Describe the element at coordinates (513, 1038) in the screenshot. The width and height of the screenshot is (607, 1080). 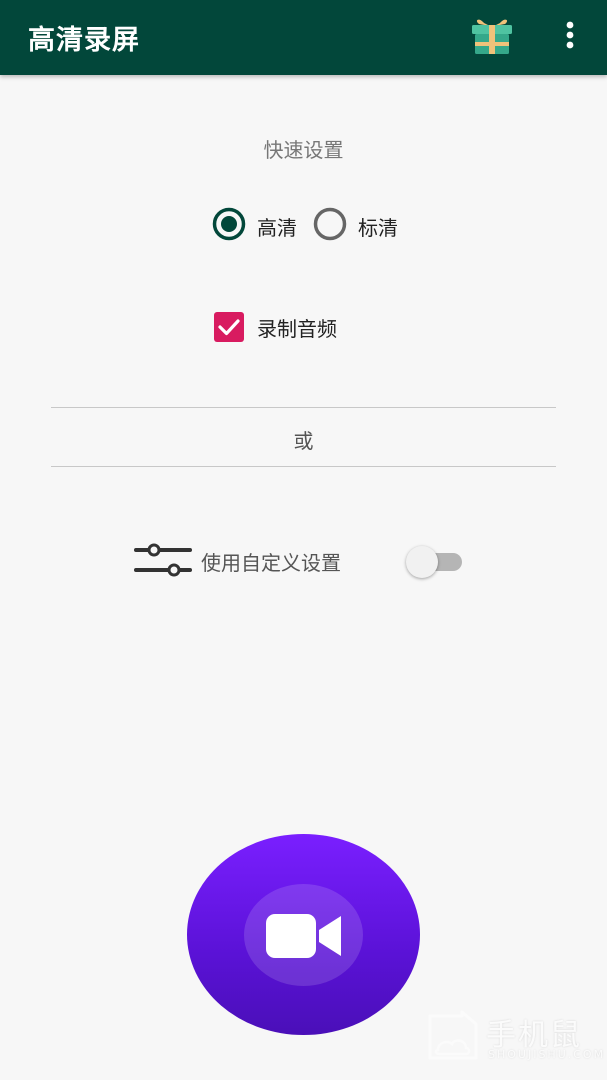
I see `watermark: 手机鼠 SHOUJISHU.COM` at that location.